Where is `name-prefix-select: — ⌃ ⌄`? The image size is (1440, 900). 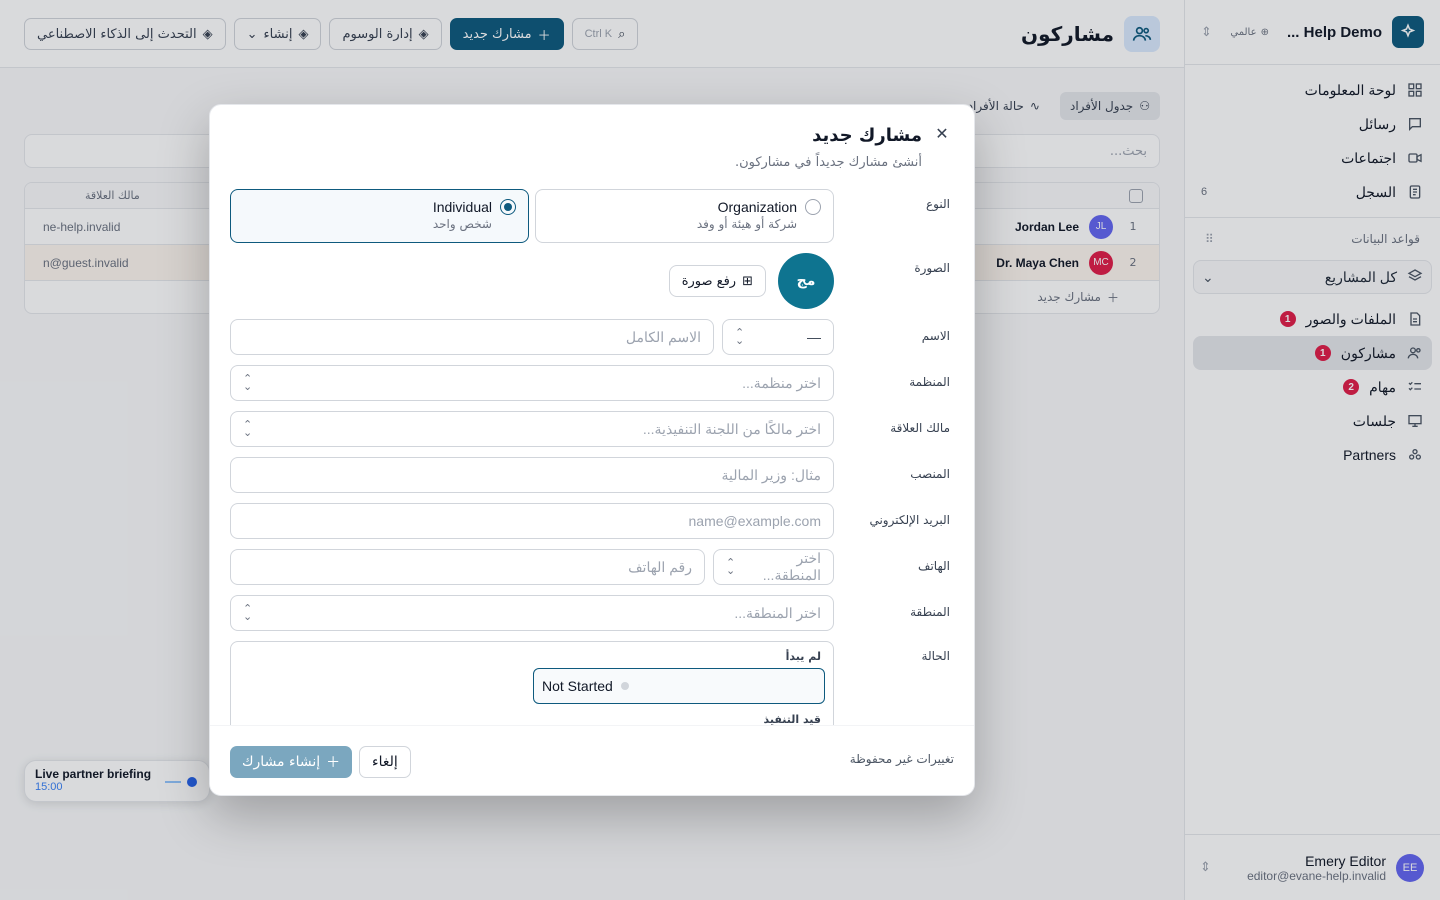
name-prefix-select: — ⌃ ⌄ is located at coordinates (778, 337).